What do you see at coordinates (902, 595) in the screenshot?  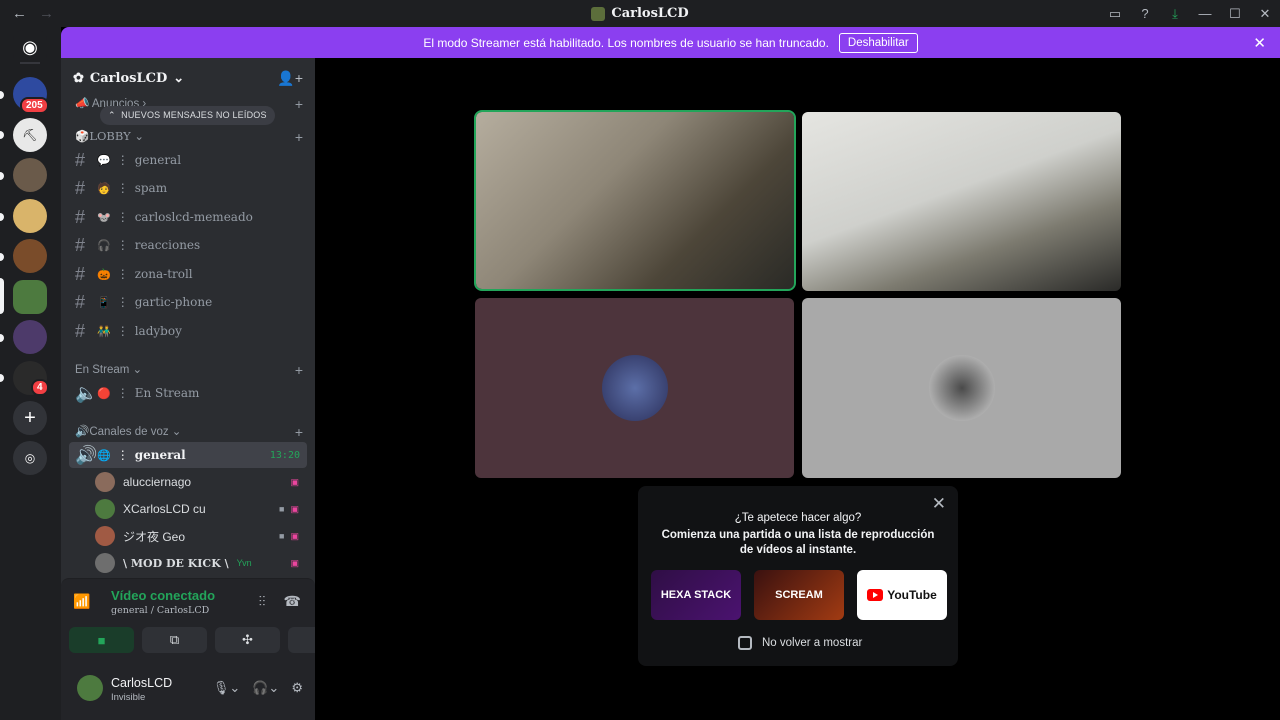 I see `activity-youtube: YouTube` at bounding box center [902, 595].